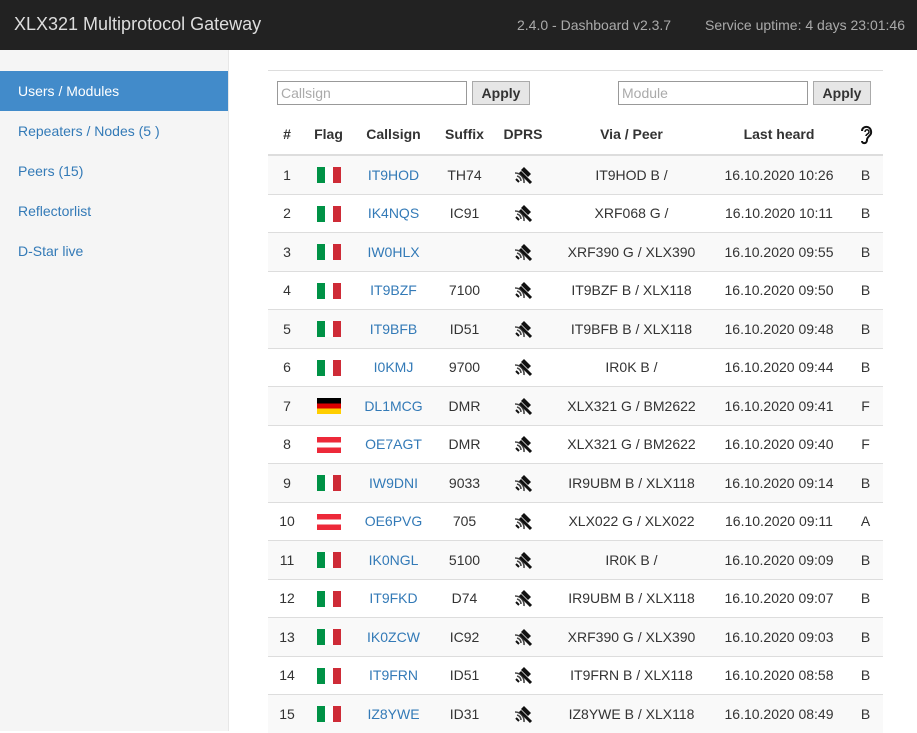 This screenshot has height=733, width=917. I want to click on suffix-cell: DMR, so click(464, 444).